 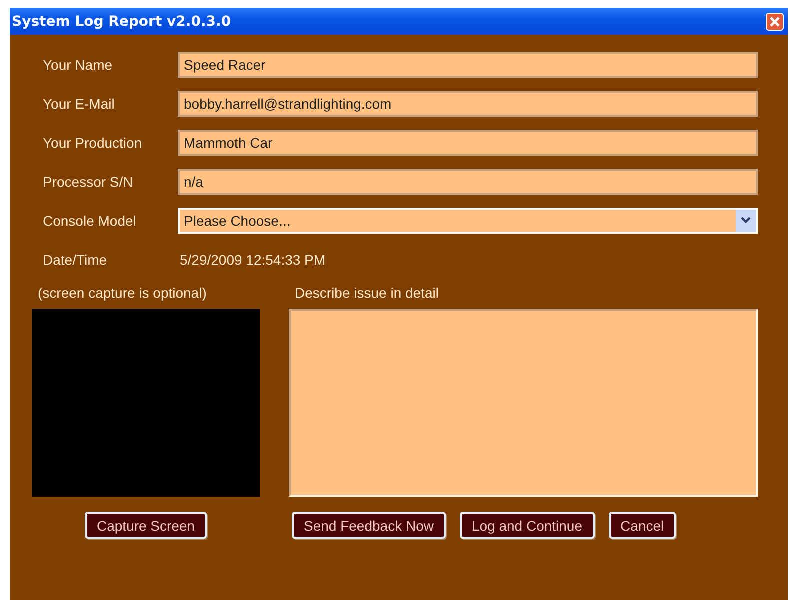 I want to click on chevron-down-icon, so click(x=746, y=220).